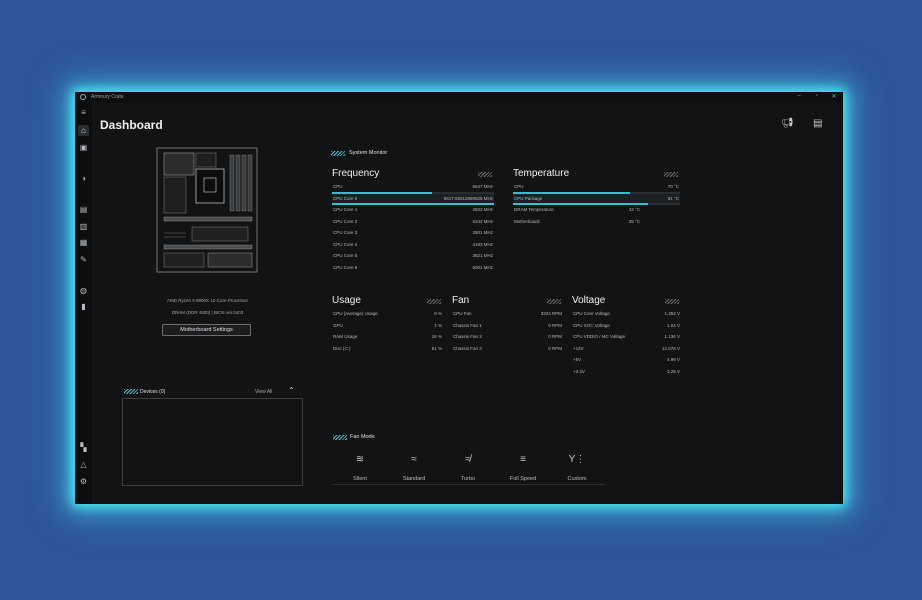 The height and width of the screenshot is (600, 922). I want to click on frequency-value: 2801 MHz, so click(482, 232).